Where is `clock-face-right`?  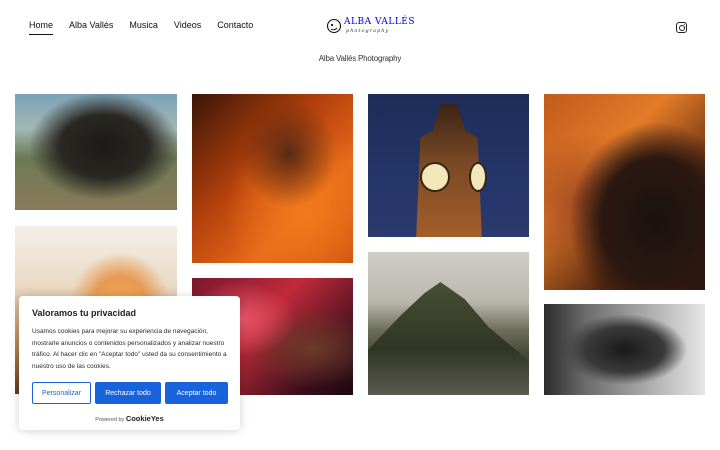
clock-face-right is located at coordinates (478, 177).